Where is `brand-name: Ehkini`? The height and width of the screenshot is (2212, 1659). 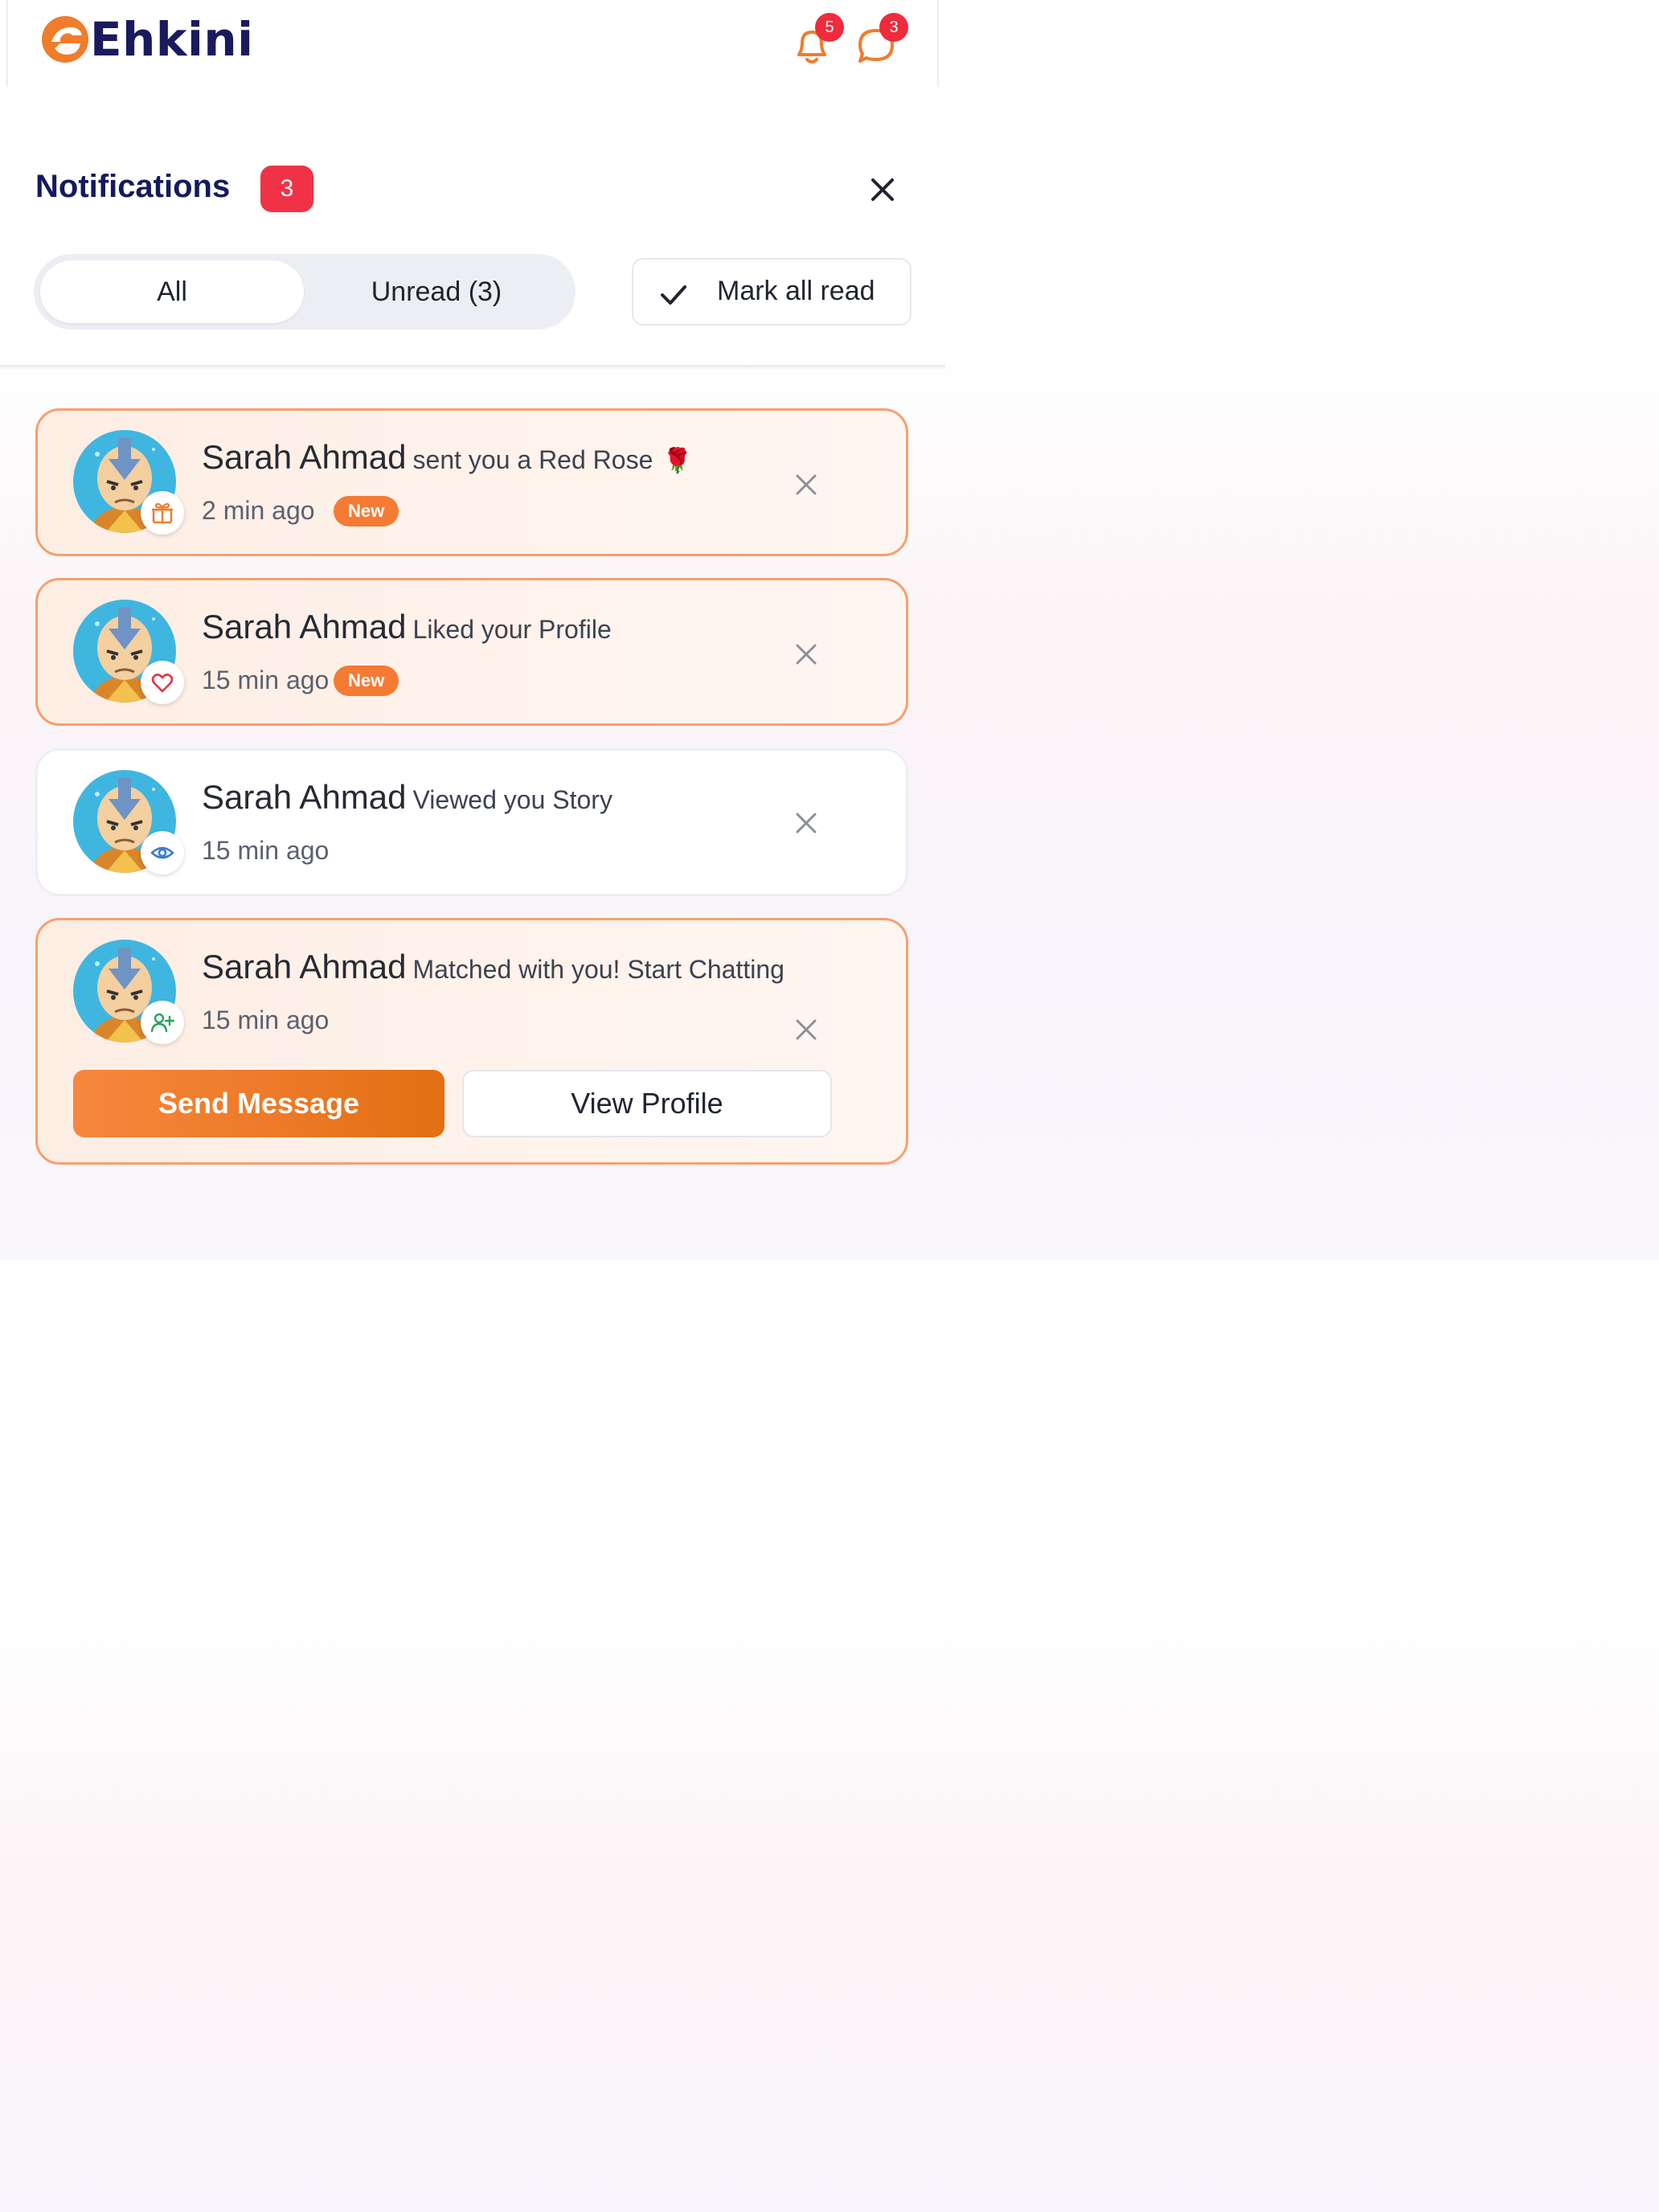 brand-name: Ehkini is located at coordinates (172, 39).